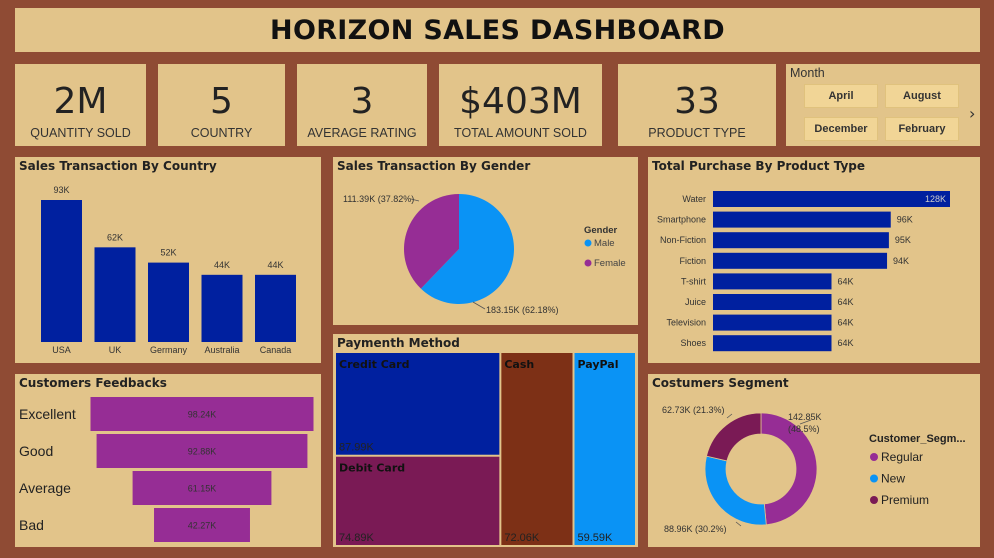 The image size is (994, 558). I want to click on bar-water, so click(831, 199).